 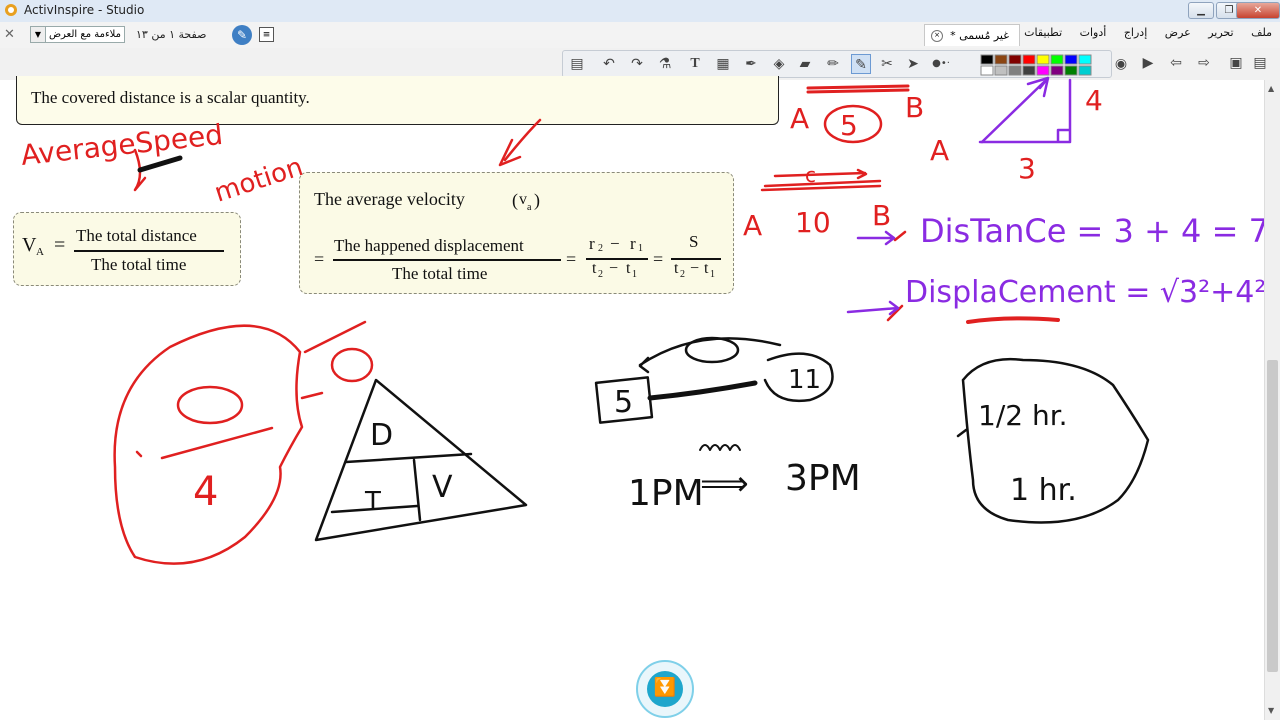 I want to click on ink-half-hr: 1/2 hr., so click(x=1023, y=415).